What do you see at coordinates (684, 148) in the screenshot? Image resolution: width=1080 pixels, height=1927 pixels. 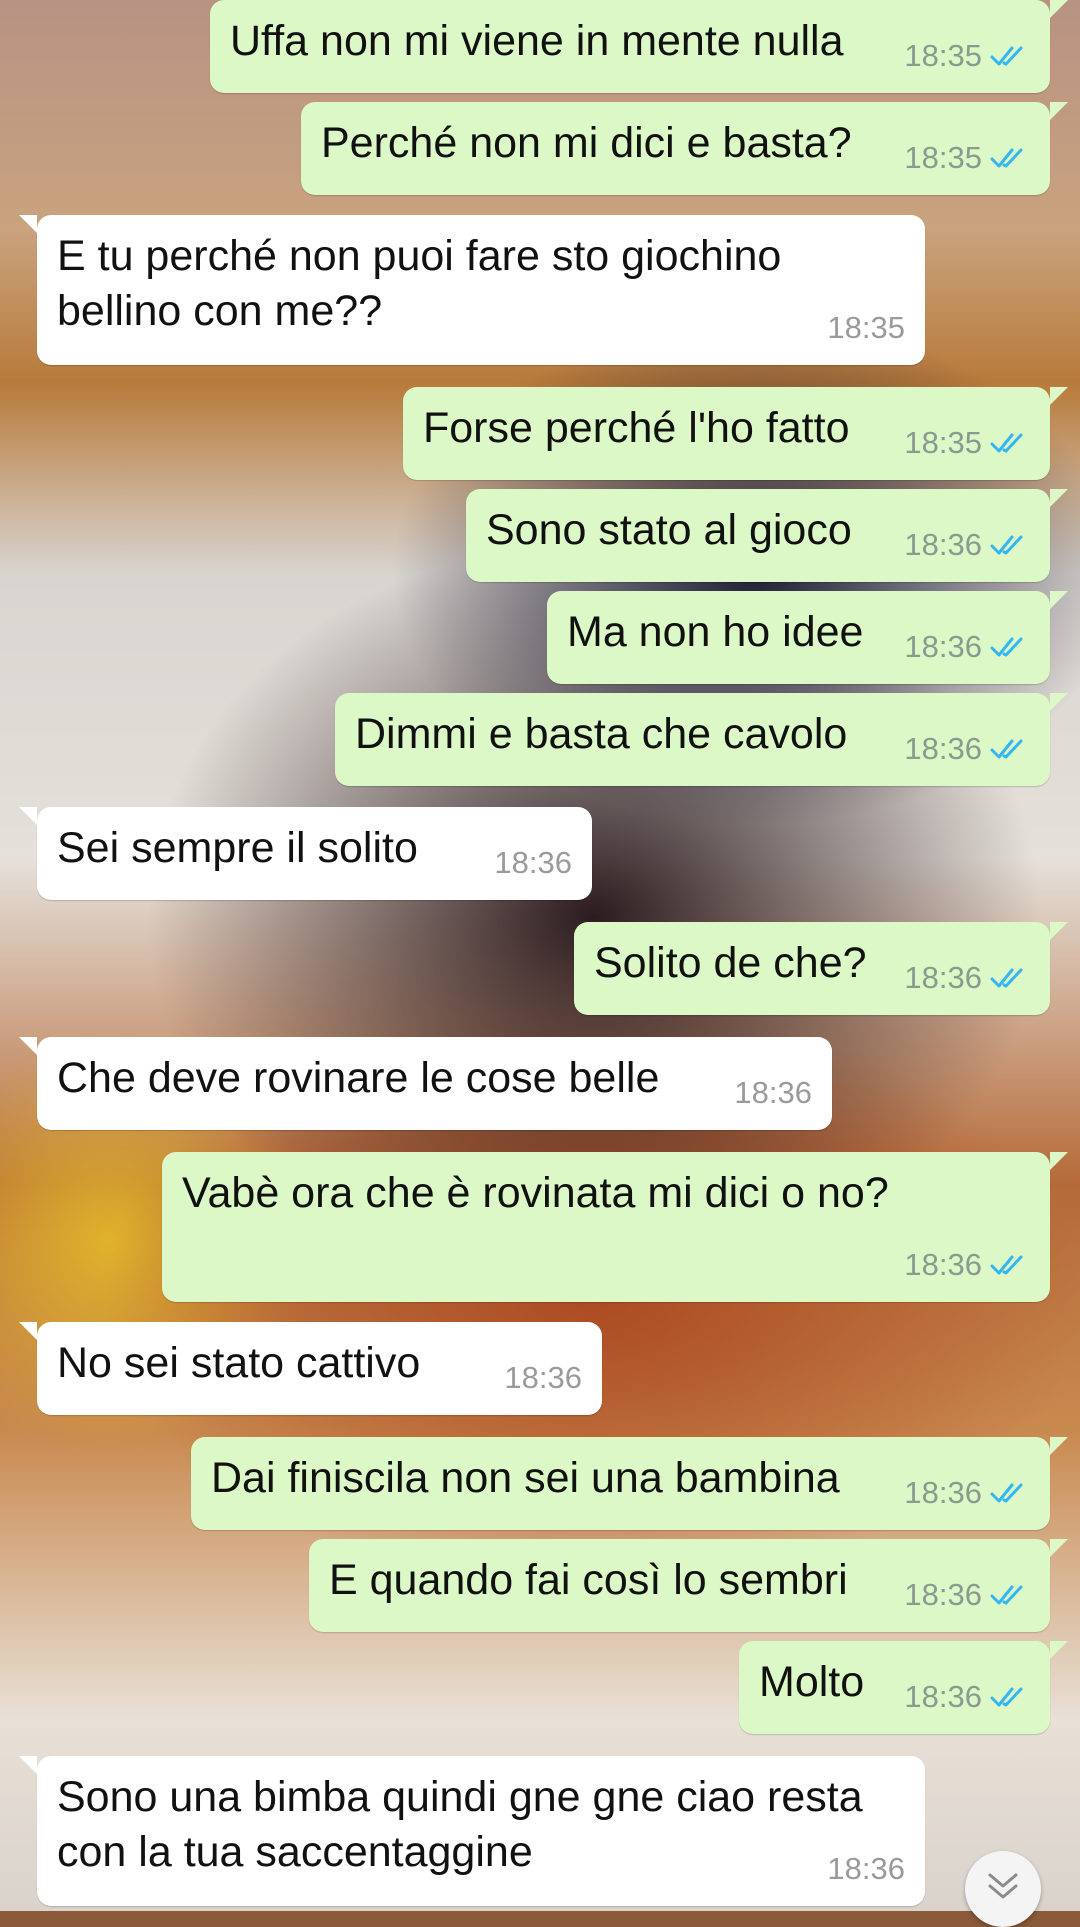 I see `message-bubble-outgoing: Perché non mi dici e basta? 18:35` at bounding box center [684, 148].